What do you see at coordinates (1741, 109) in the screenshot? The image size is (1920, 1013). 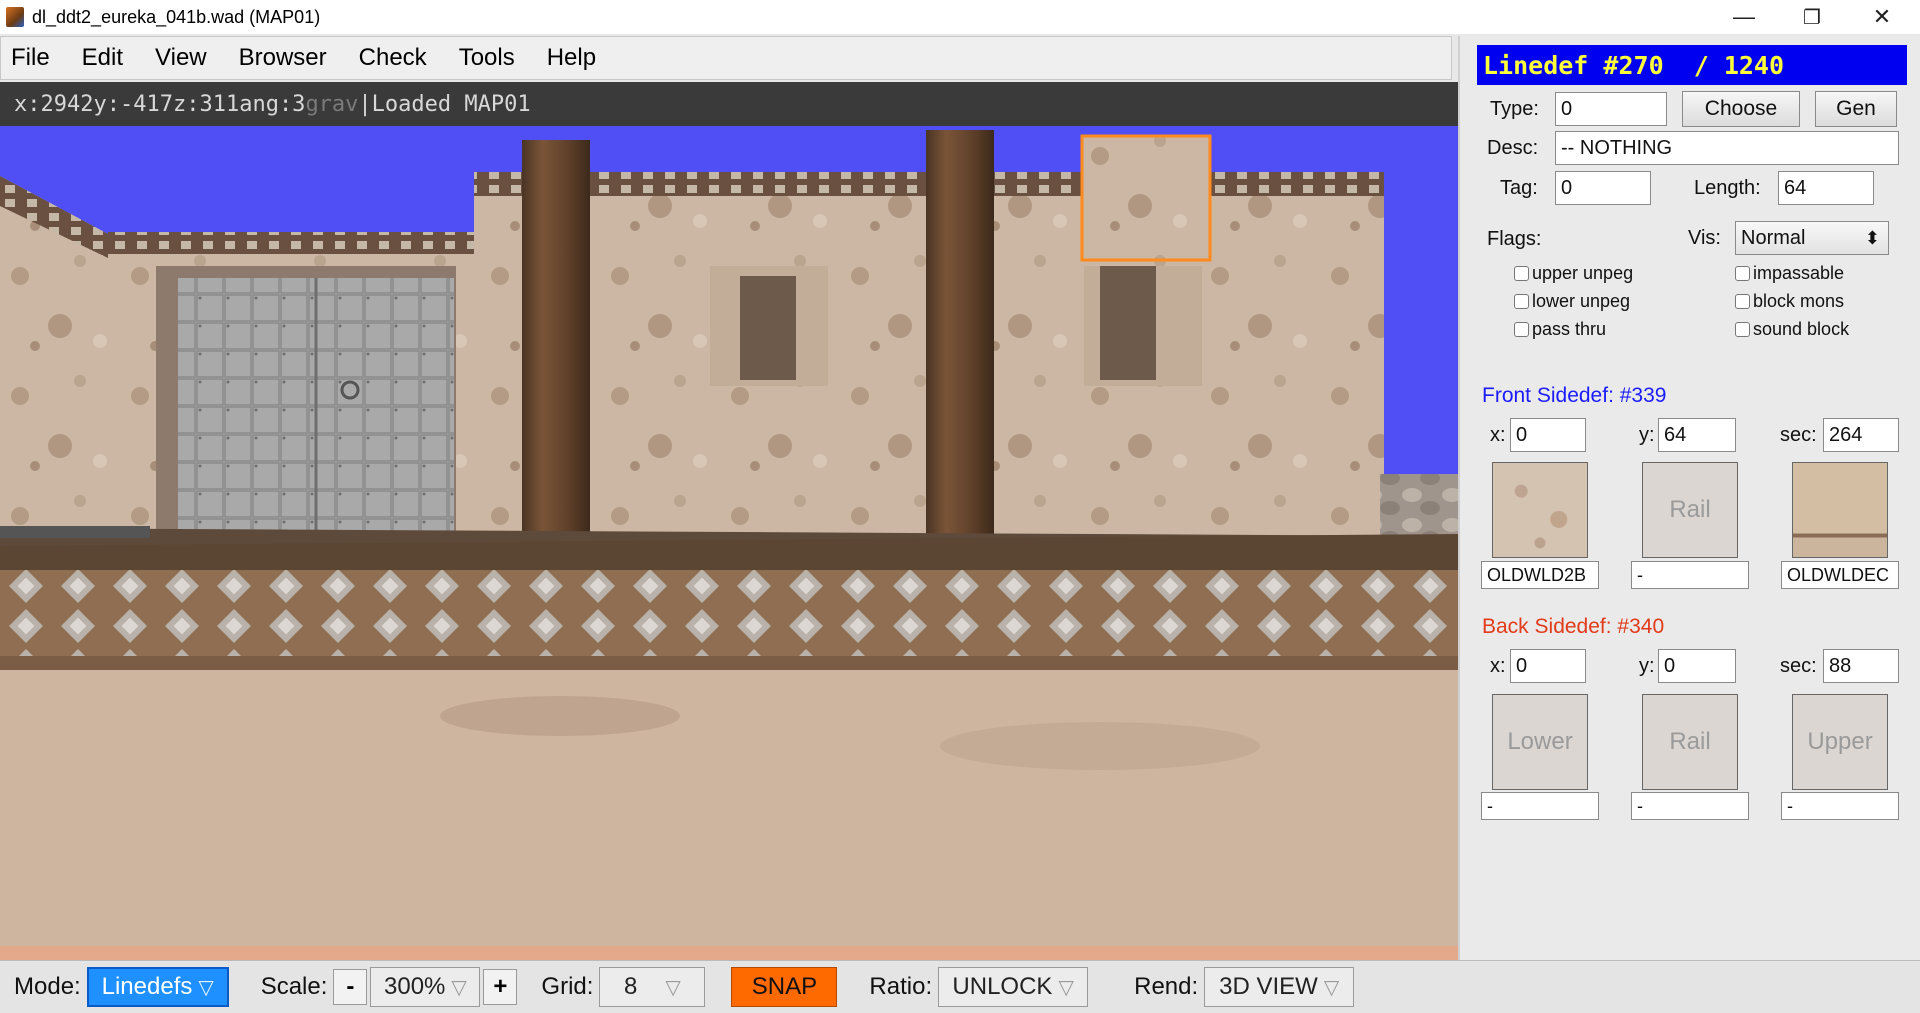 I see `choose-button: Choose` at bounding box center [1741, 109].